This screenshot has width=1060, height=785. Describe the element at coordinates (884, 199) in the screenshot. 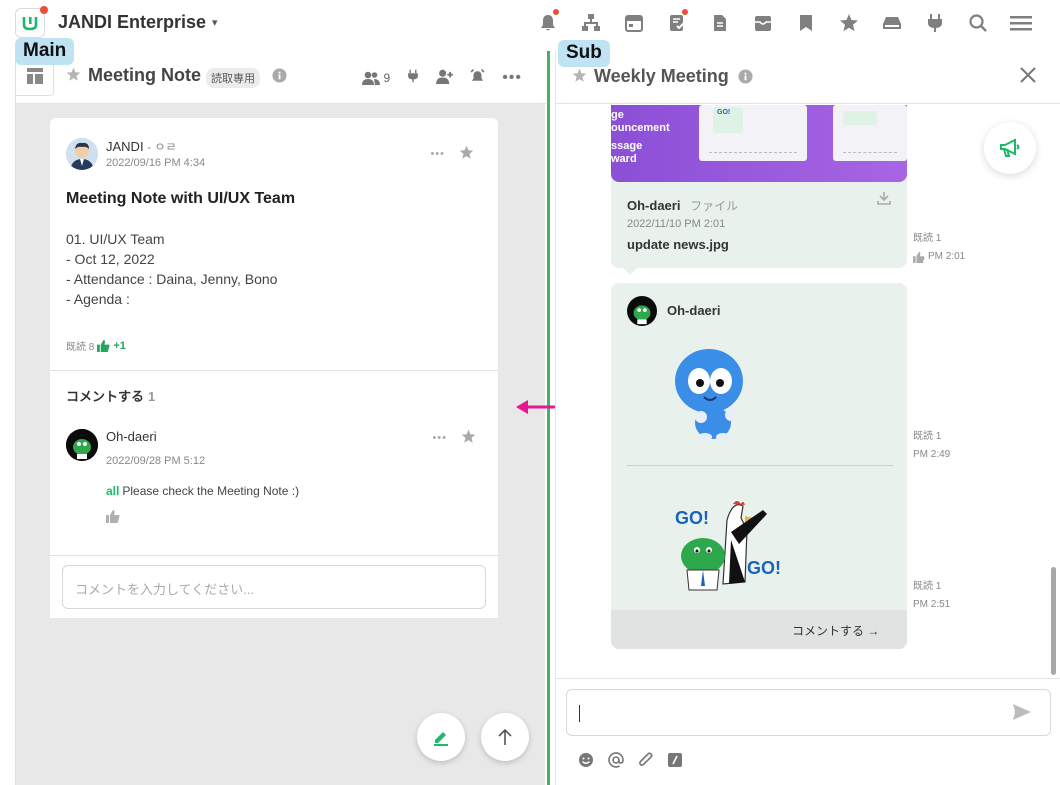

I see `download-icon` at that location.